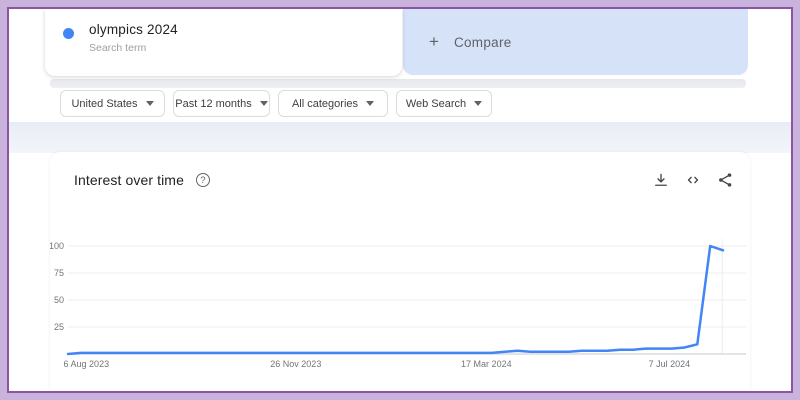  I want to click on y-tick-label: 50, so click(59, 300).